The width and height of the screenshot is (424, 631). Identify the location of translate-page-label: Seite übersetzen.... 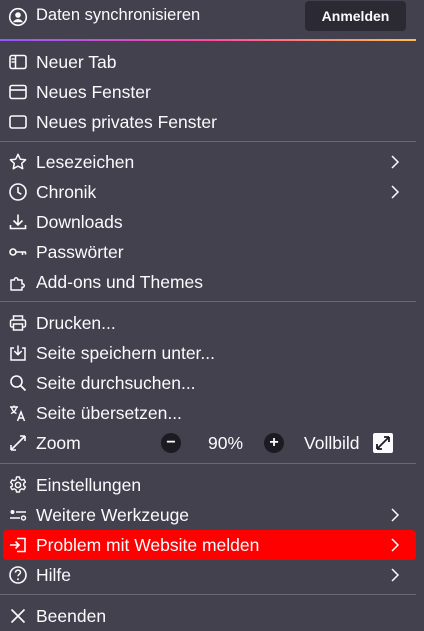
(109, 413).